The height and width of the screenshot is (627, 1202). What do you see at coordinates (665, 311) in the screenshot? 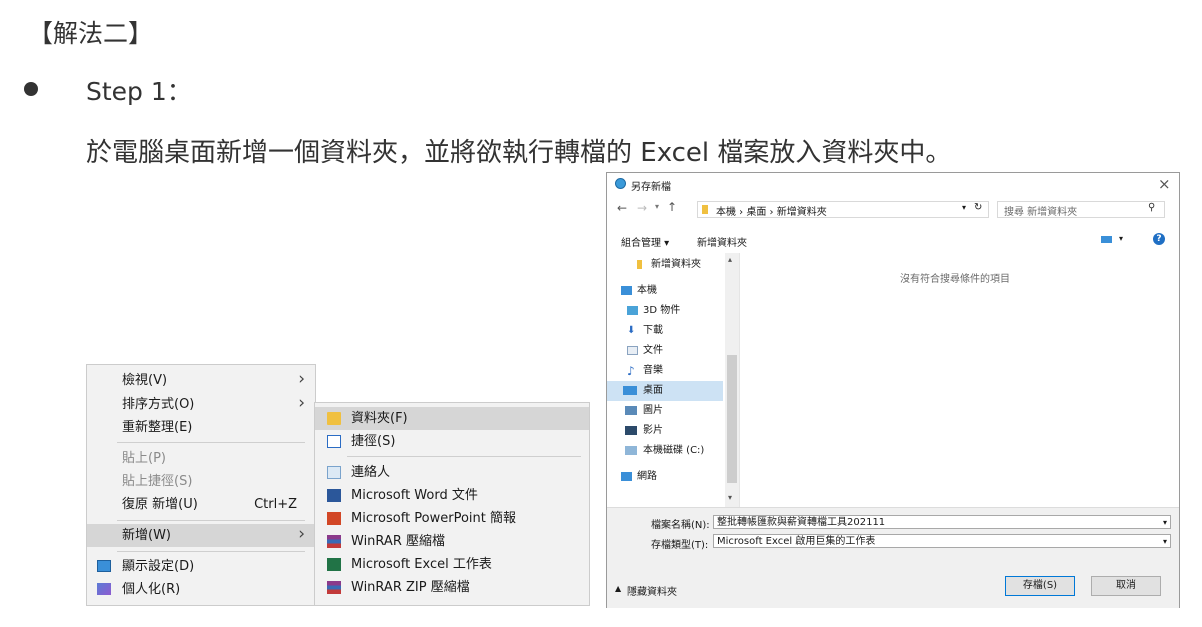
I see `tree-item-3d-objects: 3D 物件` at bounding box center [665, 311].